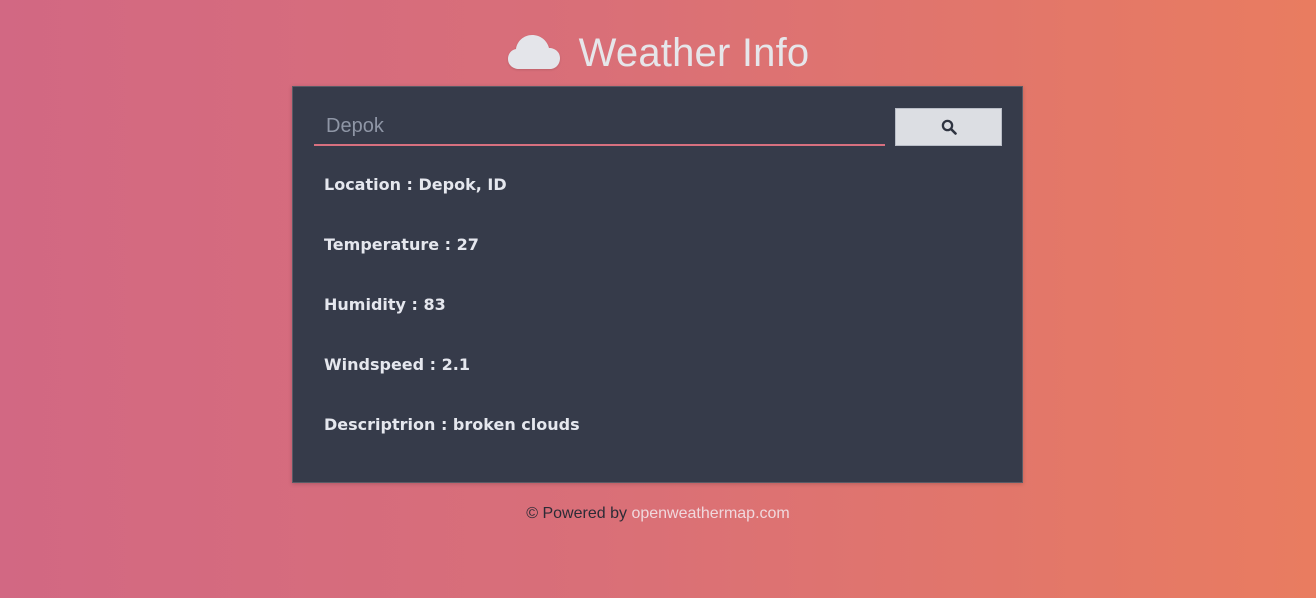 The height and width of the screenshot is (598, 1316). Describe the element at coordinates (694, 53) in the screenshot. I see `page-title: Weather Info` at that location.